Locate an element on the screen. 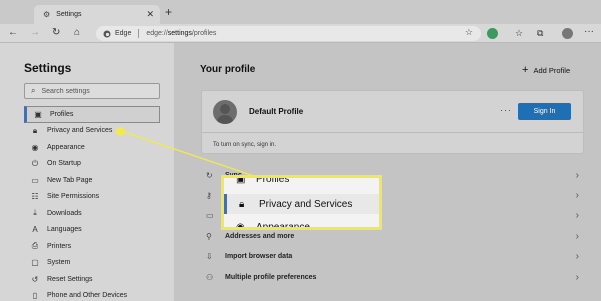  callout-item-appearance: ◉ Appearance is located at coordinates (301, 223).